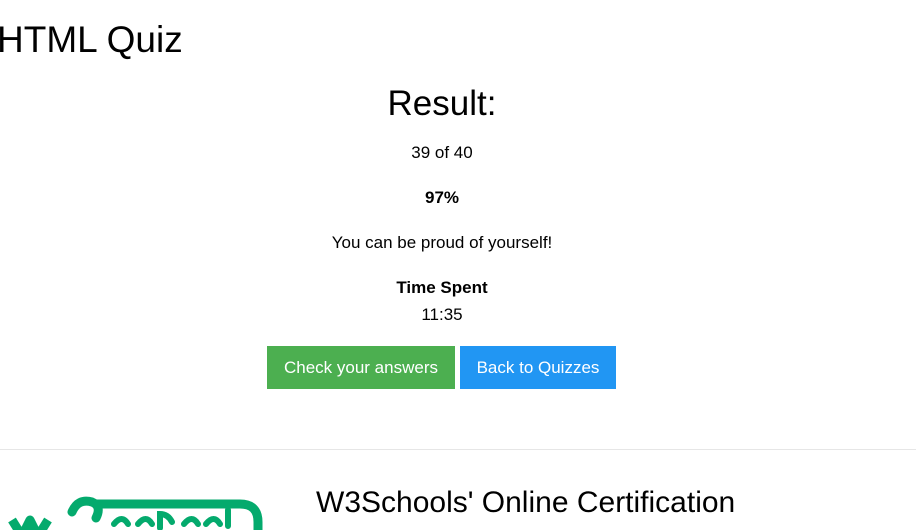 The image size is (916, 530). Describe the element at coordinates (538, 367) in the screenshot. I see `back-to-quizzes-button: Back to Quizzes` at that location.